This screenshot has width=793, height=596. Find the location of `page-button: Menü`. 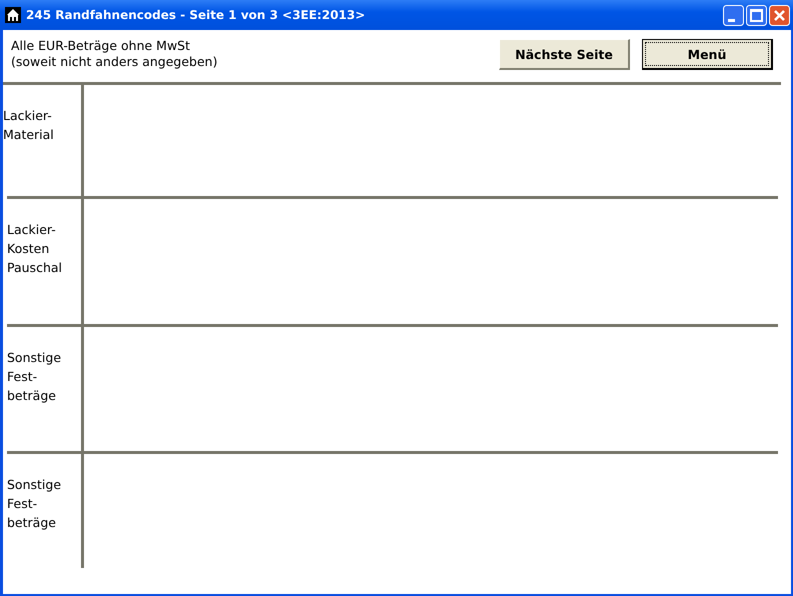

page-button: Menü is located at coordinates (707, 54).